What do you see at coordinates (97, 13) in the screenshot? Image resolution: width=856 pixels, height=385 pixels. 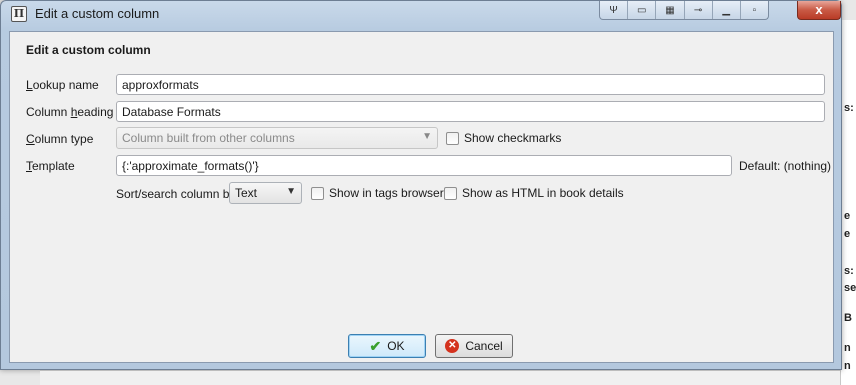 I see `window-title: Edit a custom column` at bounding box center [97, 13].